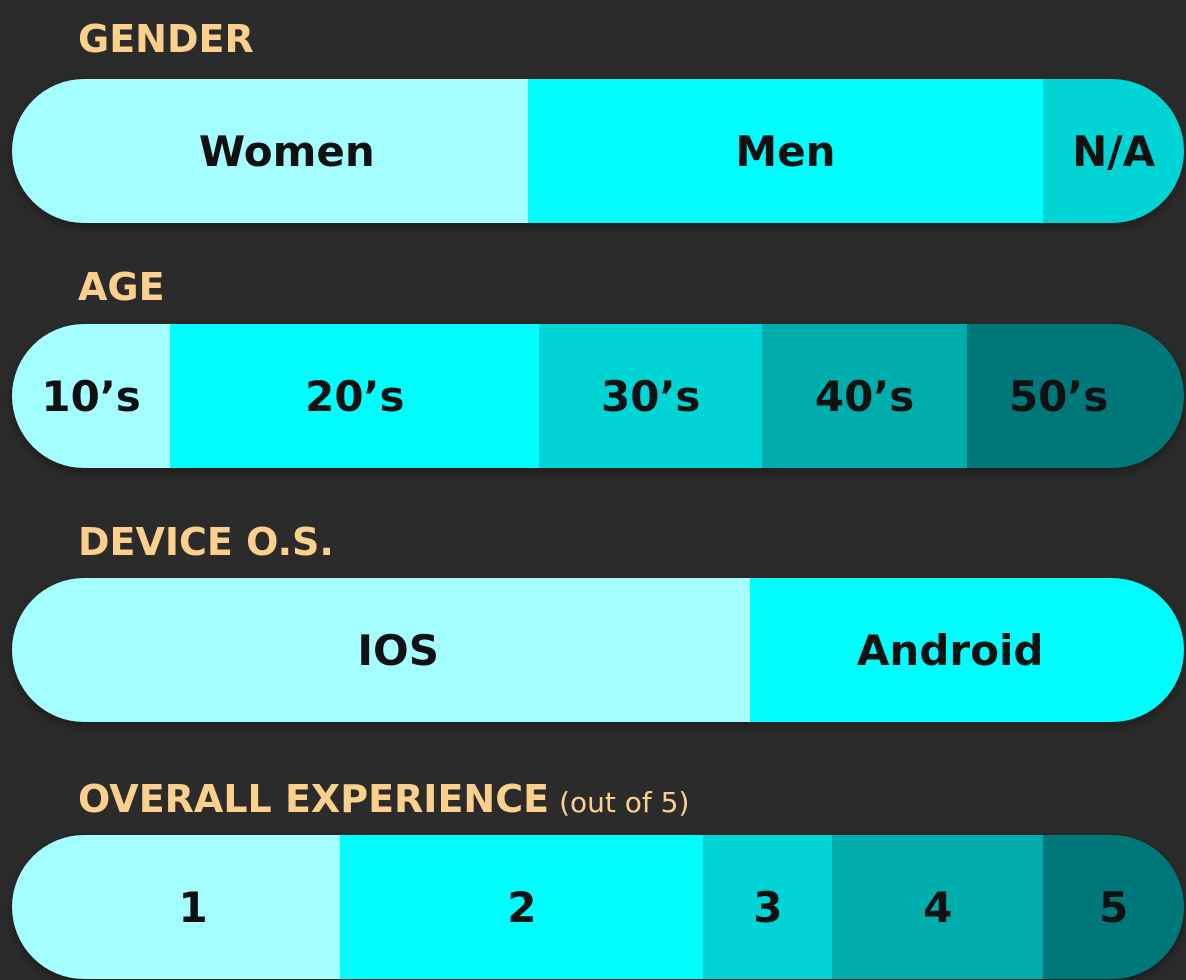  I want to click on segment-label: 2, so click(522, 907).